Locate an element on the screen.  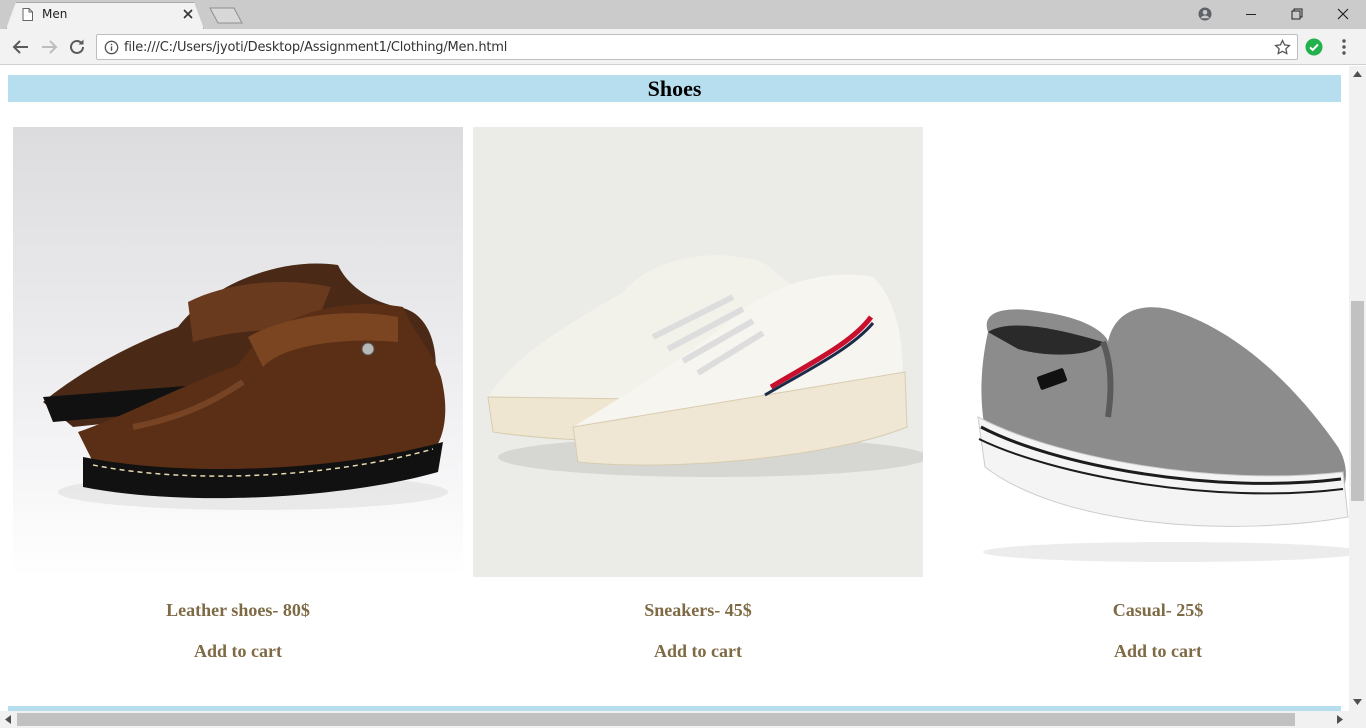
profile-icon is located at coordinates (1205, 14).